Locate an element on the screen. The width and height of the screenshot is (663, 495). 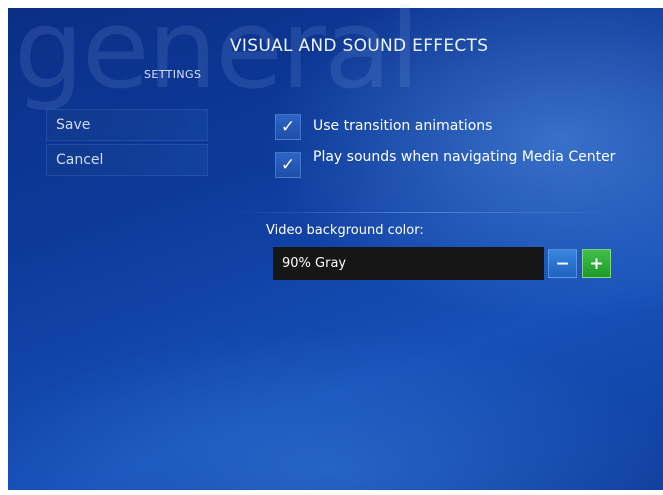
minus-icon: − is located at coordinates (562, 263).